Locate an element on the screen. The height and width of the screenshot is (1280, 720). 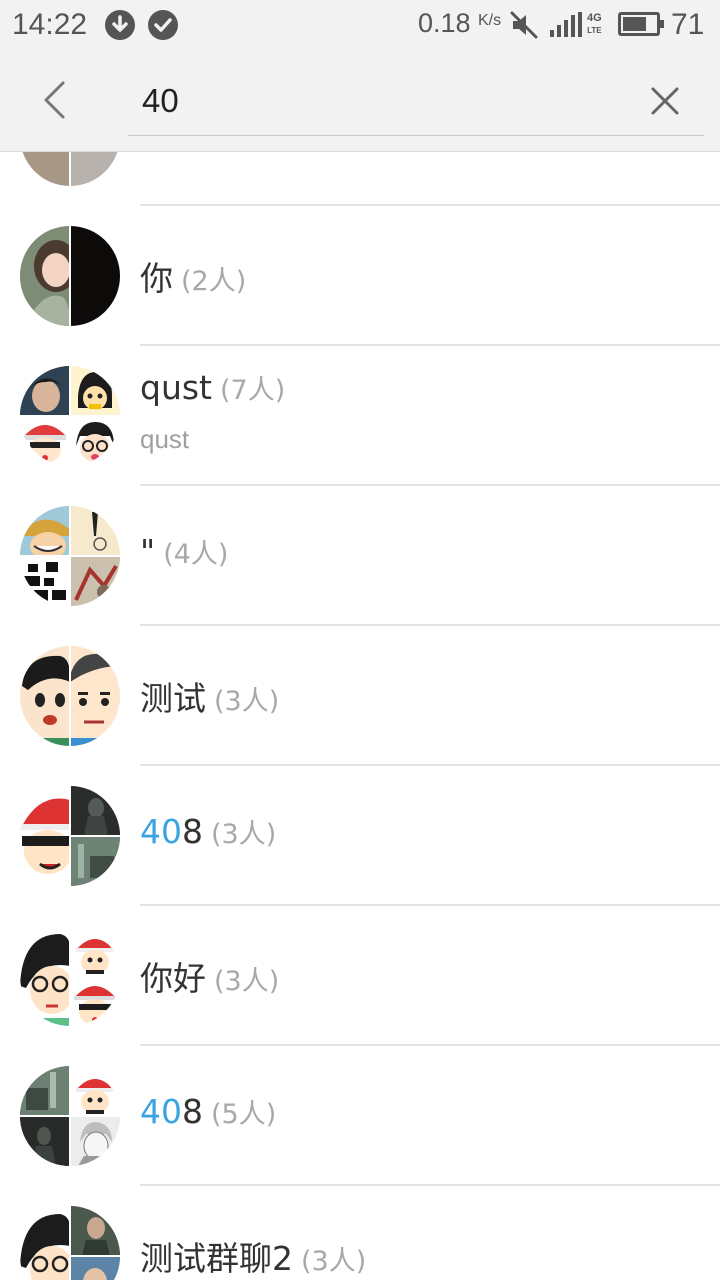
result-title: 408 (3人) is located at coordinates (208, 831).